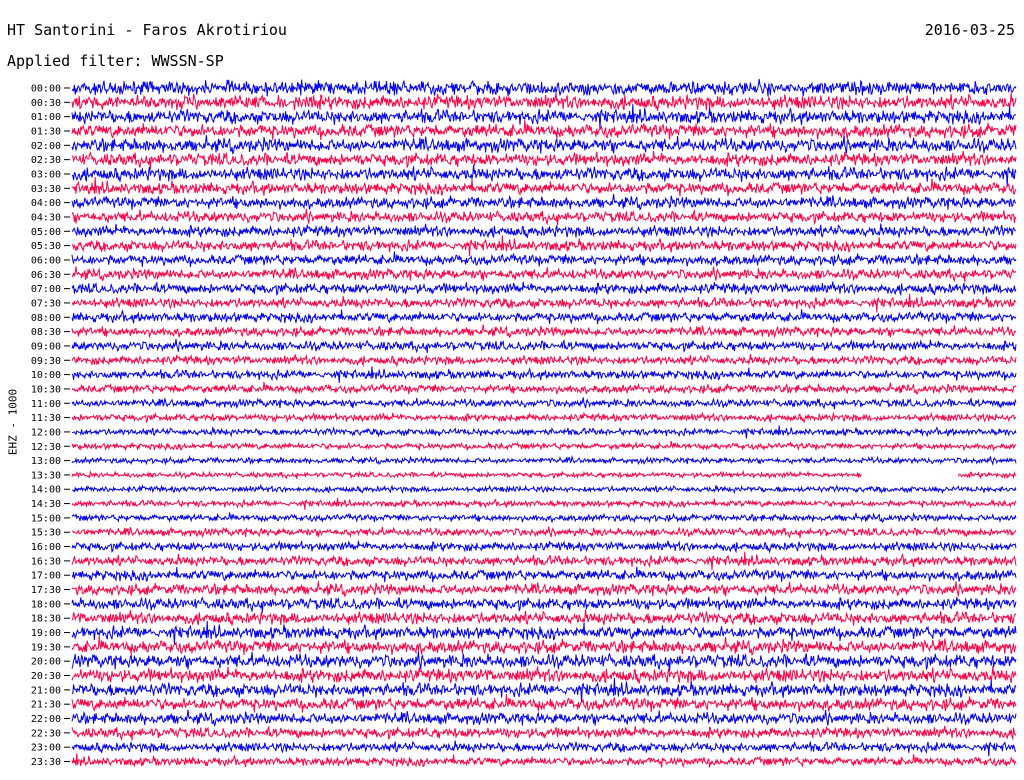 The height and width of the screenshot is (780, 1024). Describe the element at coordinates (46, 318) in the screenshot. I see `row-label: 08:00` at that location.